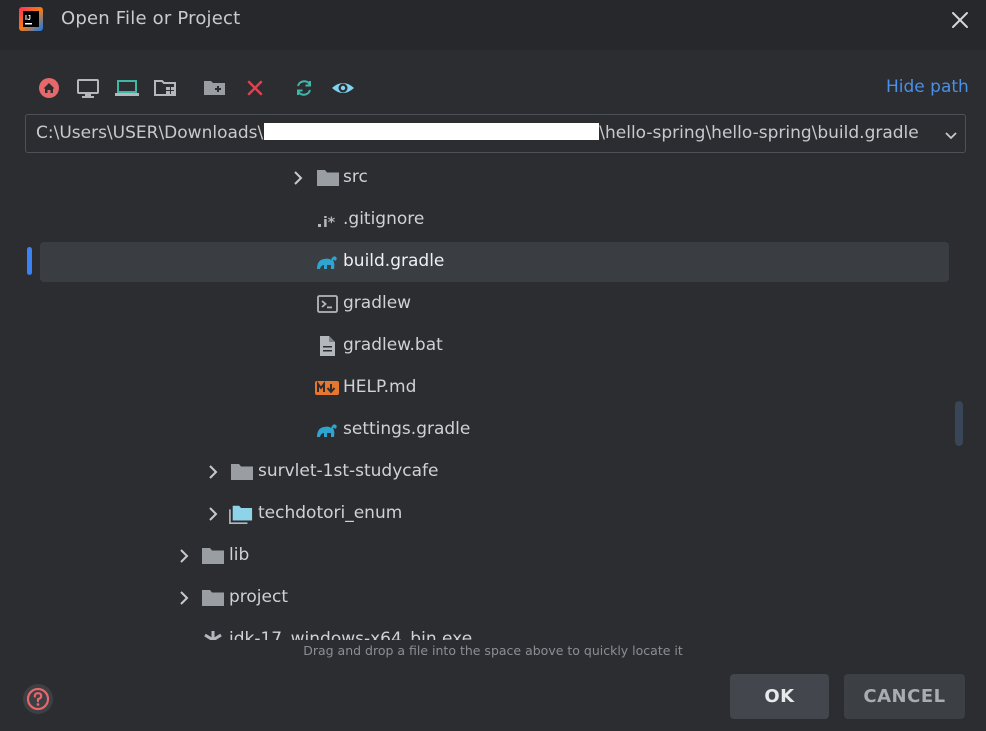  I want to click on svg-text: i*, so click(329, 223).